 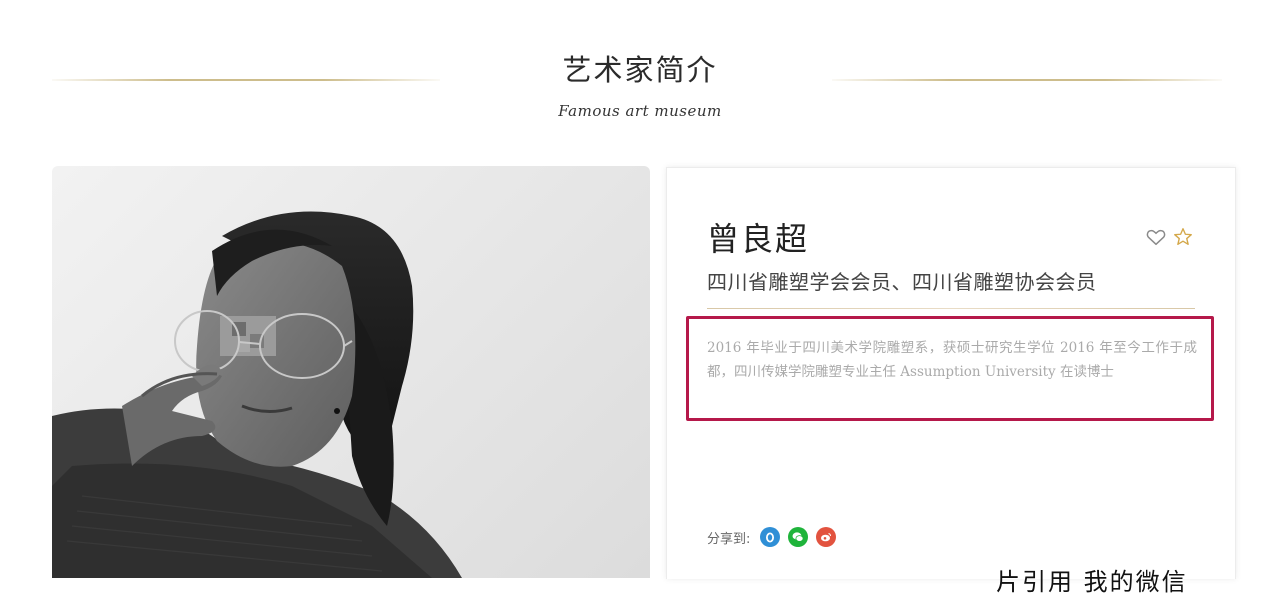 What do you see at coordinates (1156, 237) in the screenshot?
I see `heart-outline-icon` at bounding box center [1156, 237].